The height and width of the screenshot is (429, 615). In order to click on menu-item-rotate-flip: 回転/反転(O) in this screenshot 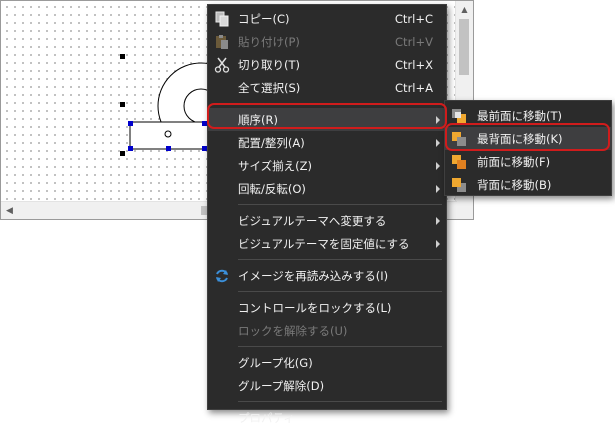, I will do `click(327, 188)`.